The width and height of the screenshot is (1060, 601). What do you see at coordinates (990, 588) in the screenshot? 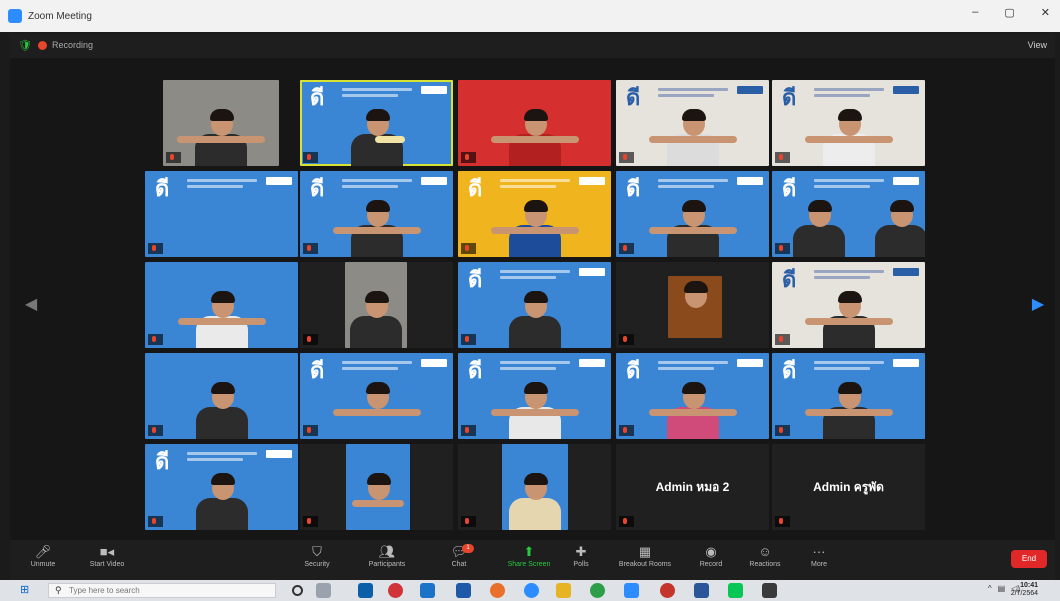
I see `tray-overflow-icon: ^` at bounding box center [990, 588].